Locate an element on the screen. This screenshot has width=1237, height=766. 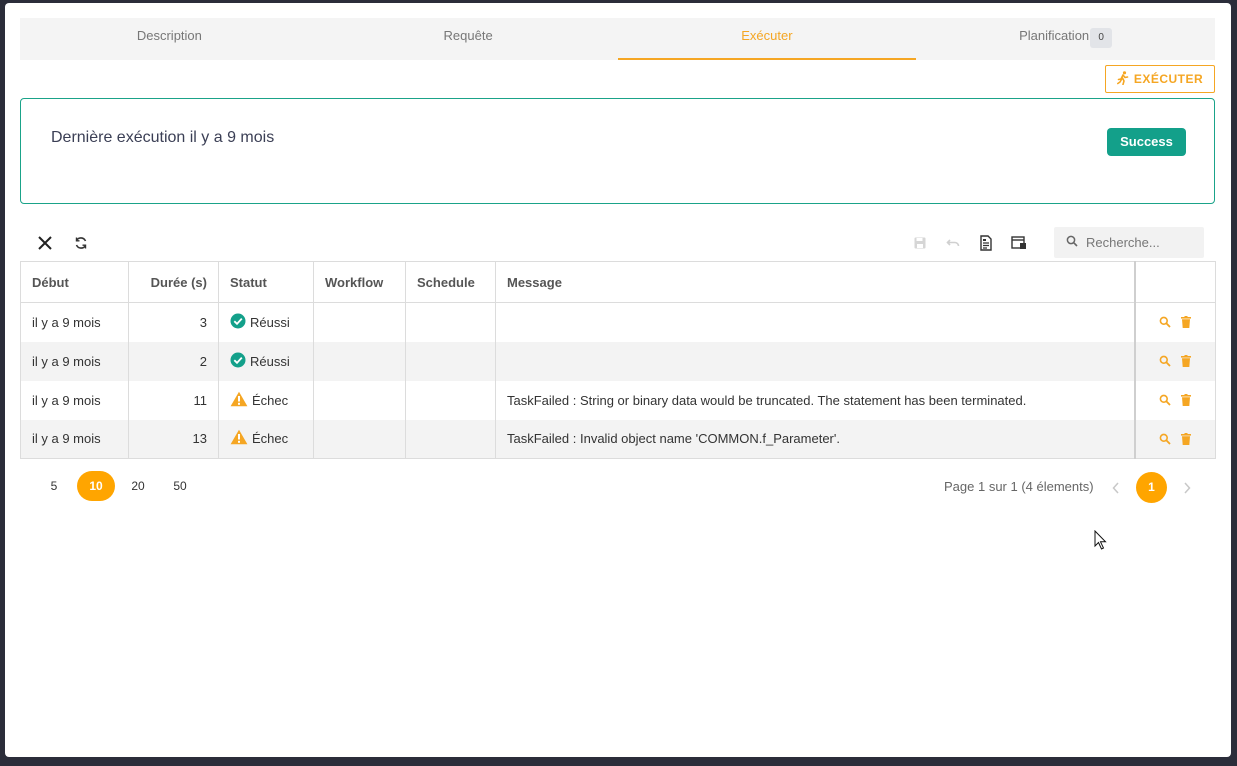
cell-duree: 2 is located at coordinates (173, 361).